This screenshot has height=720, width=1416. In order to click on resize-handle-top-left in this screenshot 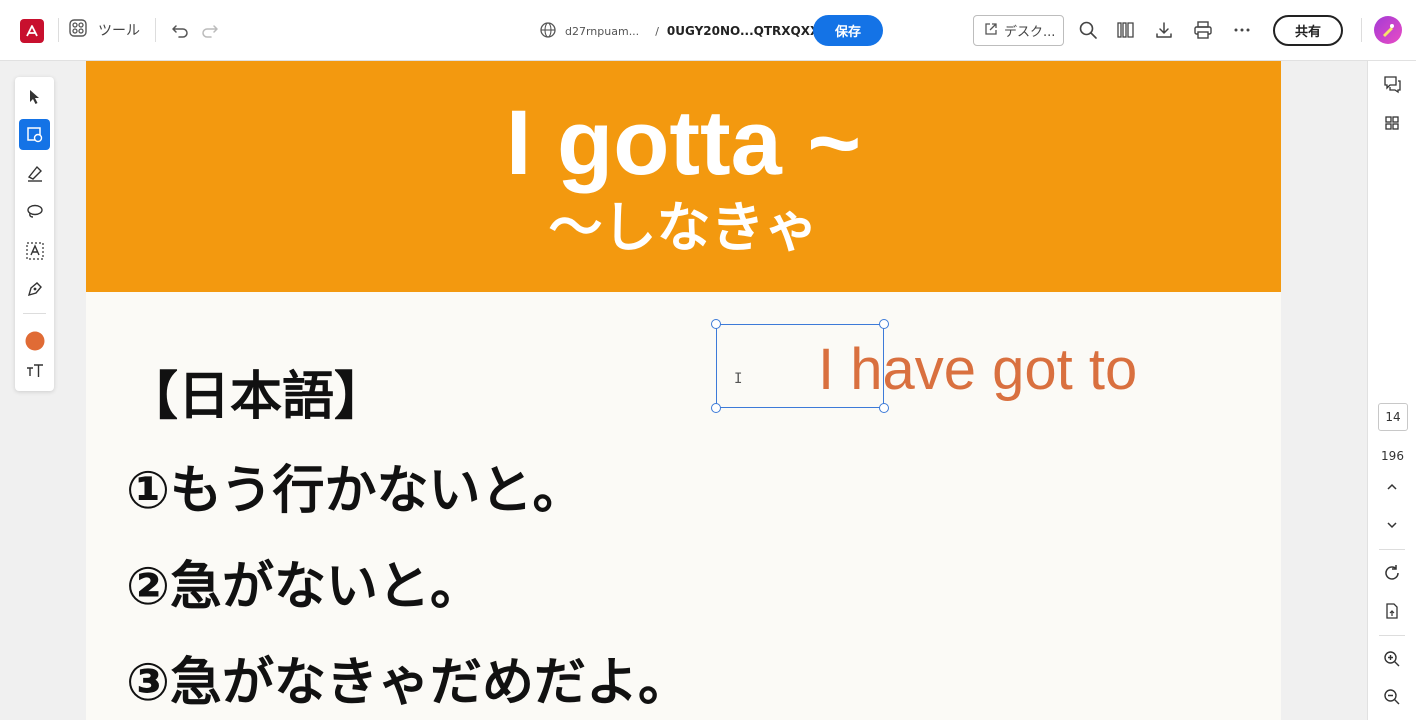, I will do `click(716, 324)`.